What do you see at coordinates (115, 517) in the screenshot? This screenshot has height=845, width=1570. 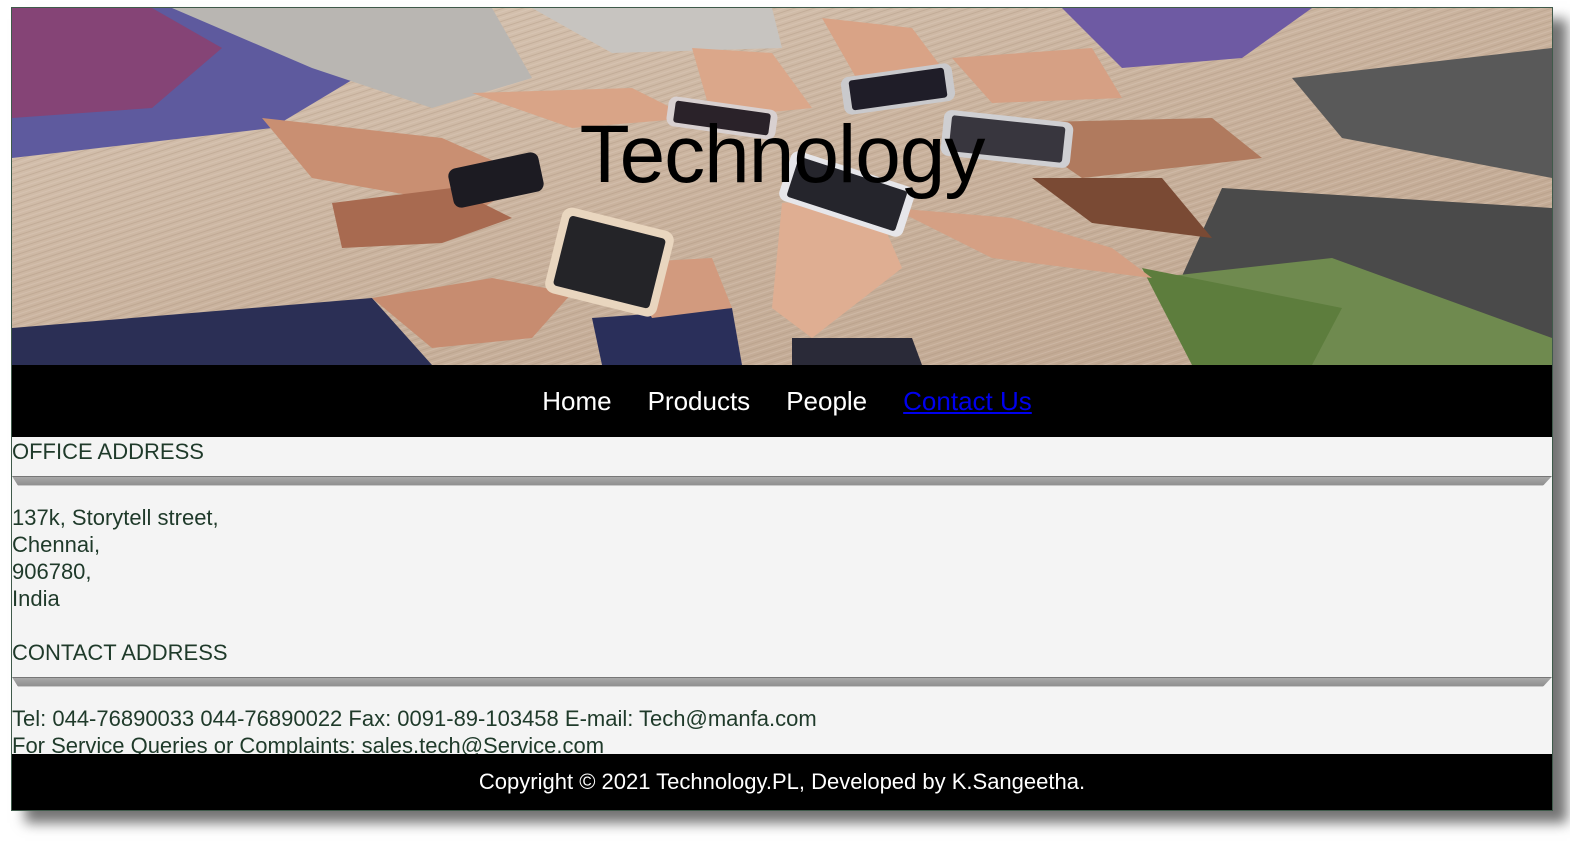 I see `address-line-street: 137k, Storytell street,` at bounding box center [115, 517].